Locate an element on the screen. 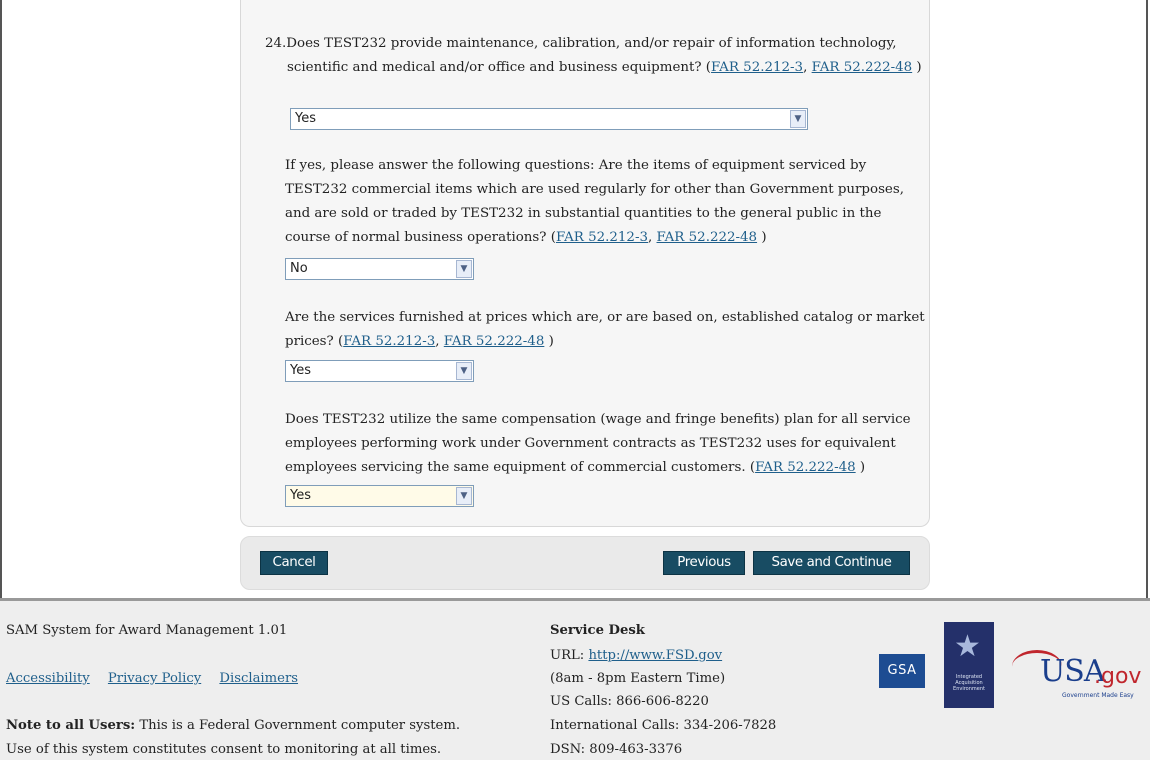 The height and width of the screenshot is (761, 1150). selected-value: No is located at coordinates (299, 268).